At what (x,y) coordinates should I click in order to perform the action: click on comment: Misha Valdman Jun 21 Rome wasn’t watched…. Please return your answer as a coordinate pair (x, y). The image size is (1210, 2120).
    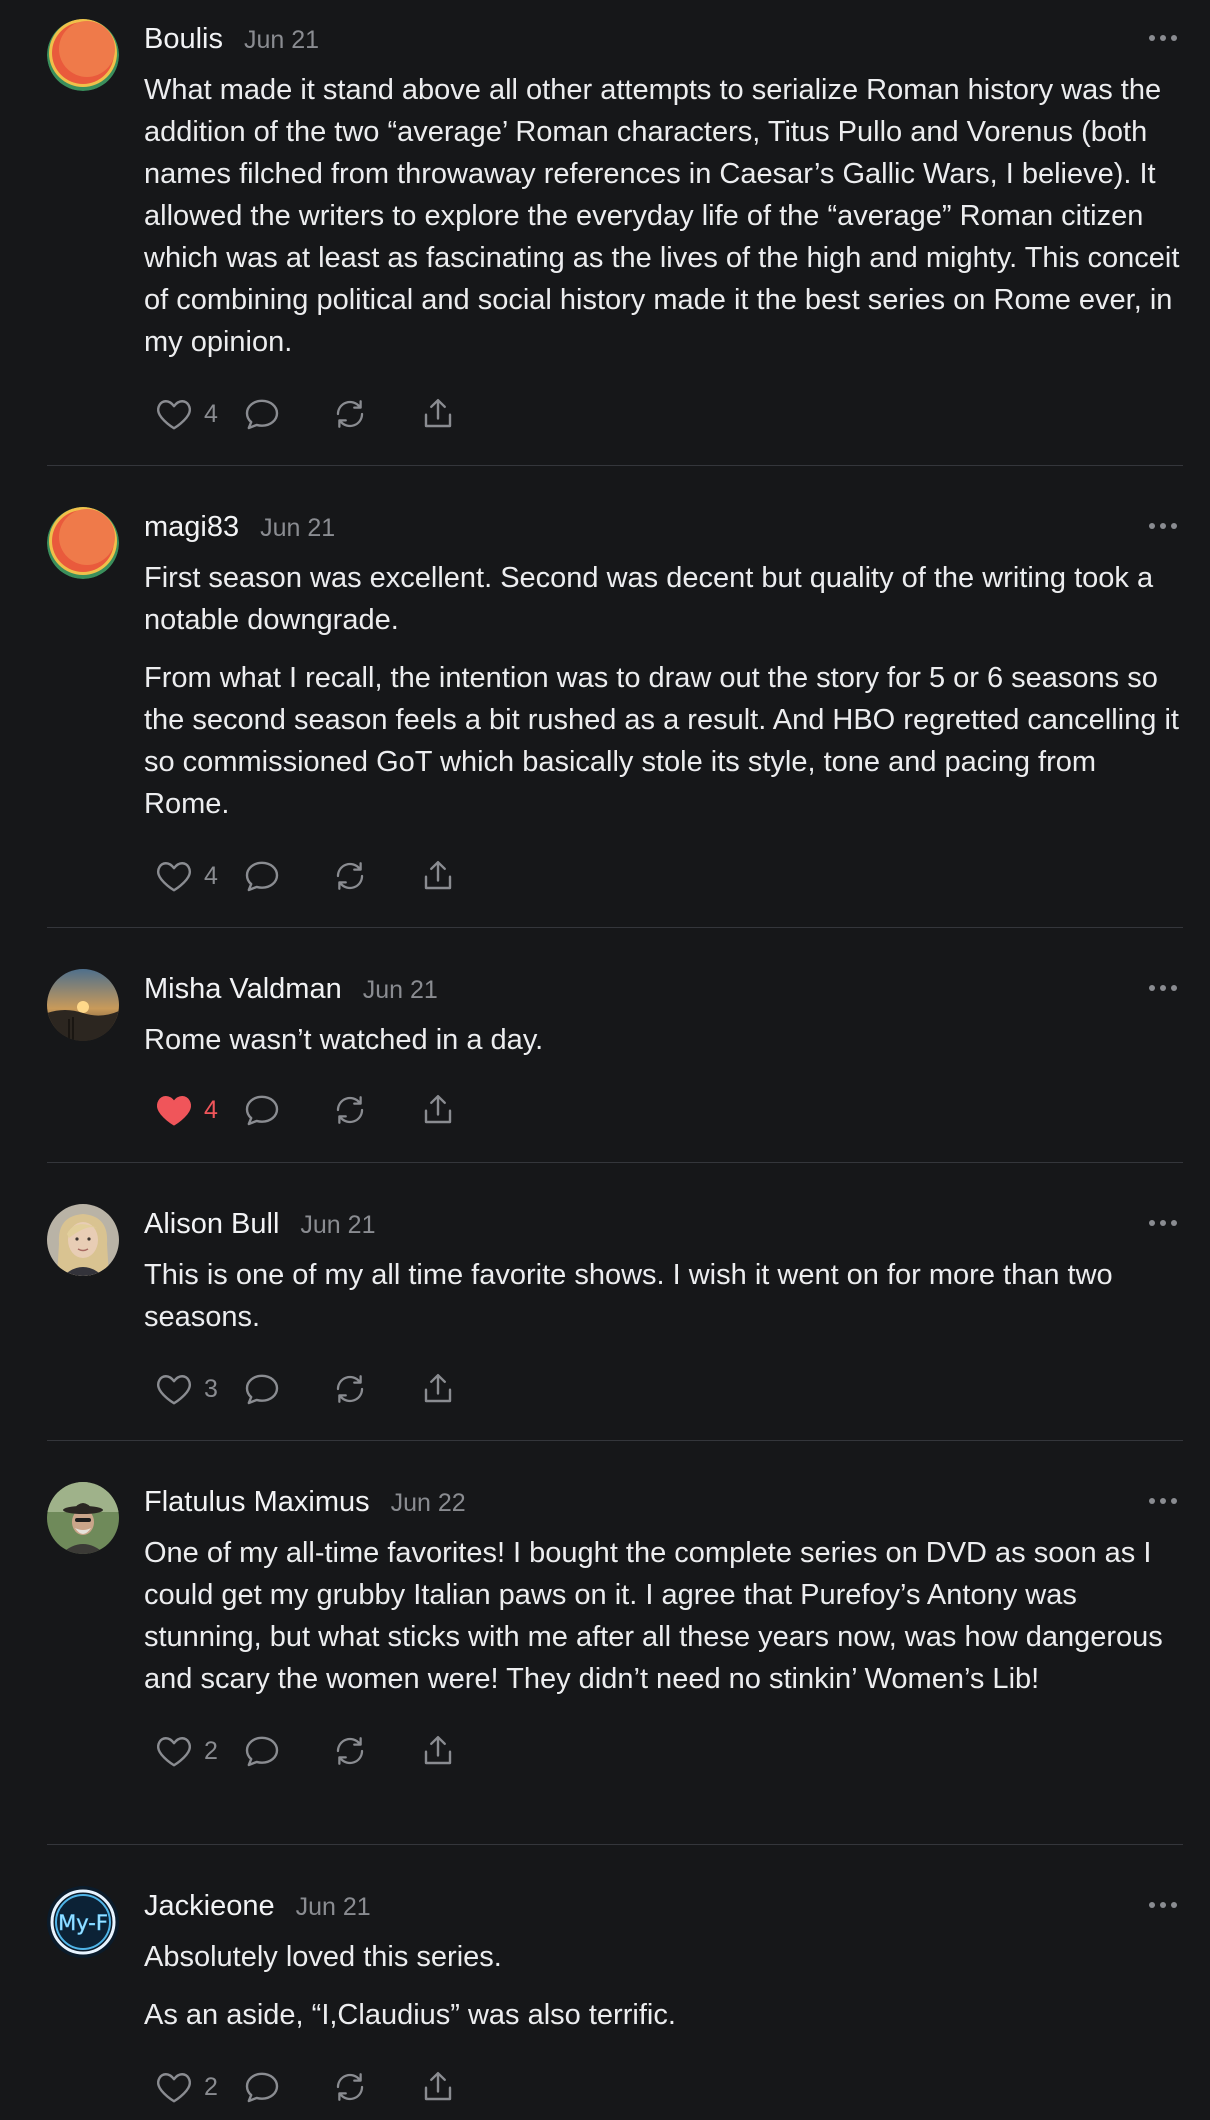
    Looking at the image, I should click on (615, 1045).